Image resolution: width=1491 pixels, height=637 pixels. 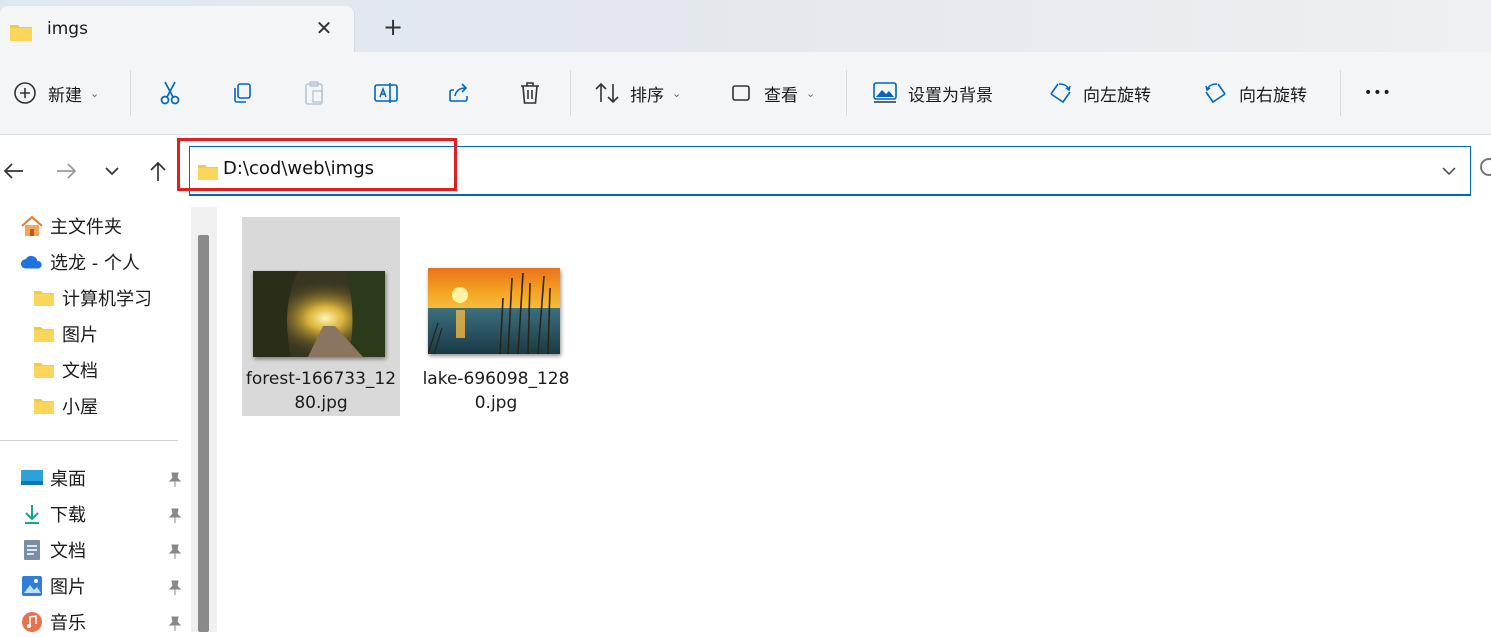 I want to click on arrow-left-icon, so click(x=13, y=171).